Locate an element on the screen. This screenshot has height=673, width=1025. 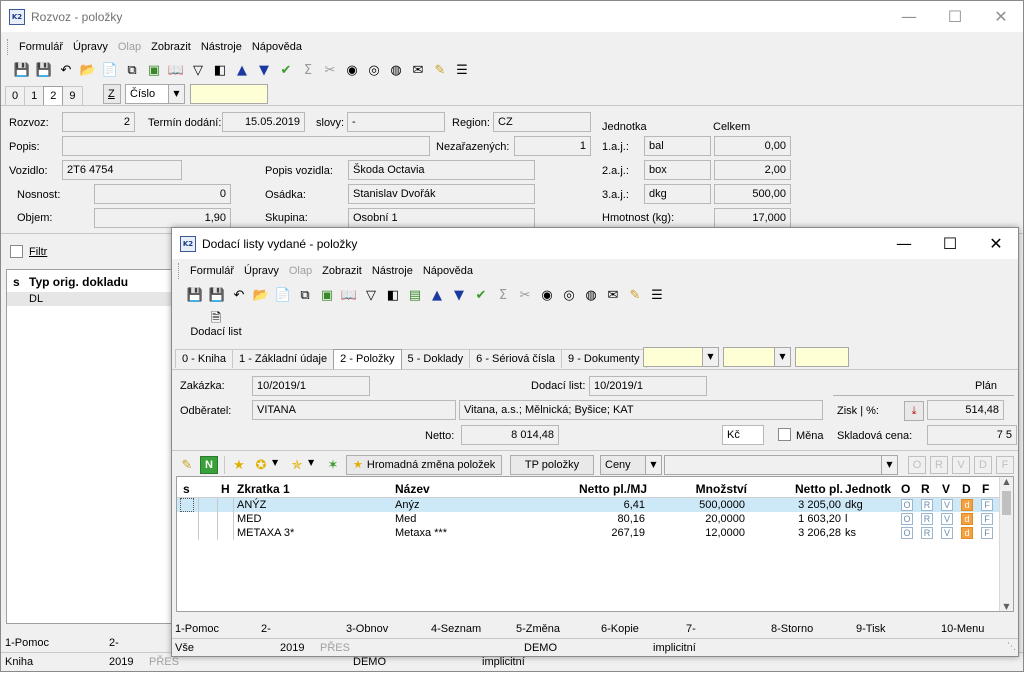
menu-napoveda: Nápověda is located at coordinates (277, 47).